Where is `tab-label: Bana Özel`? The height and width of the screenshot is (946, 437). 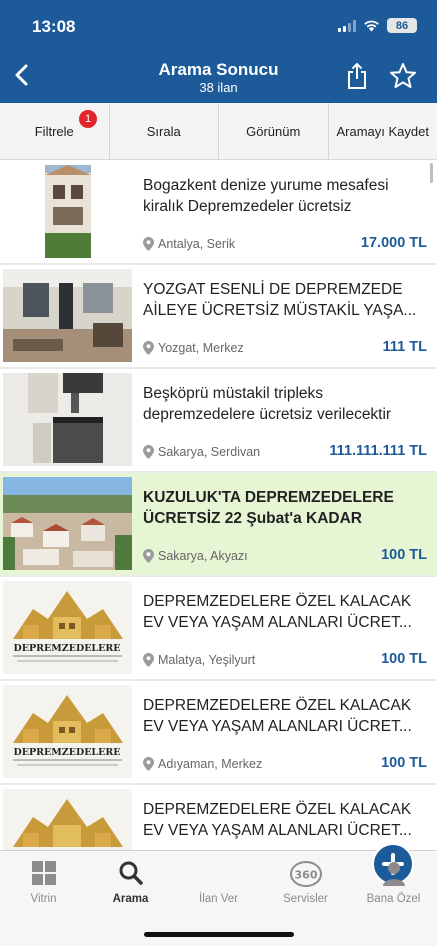 tab-label: Bana Özel is located at coordinates (393, 899).